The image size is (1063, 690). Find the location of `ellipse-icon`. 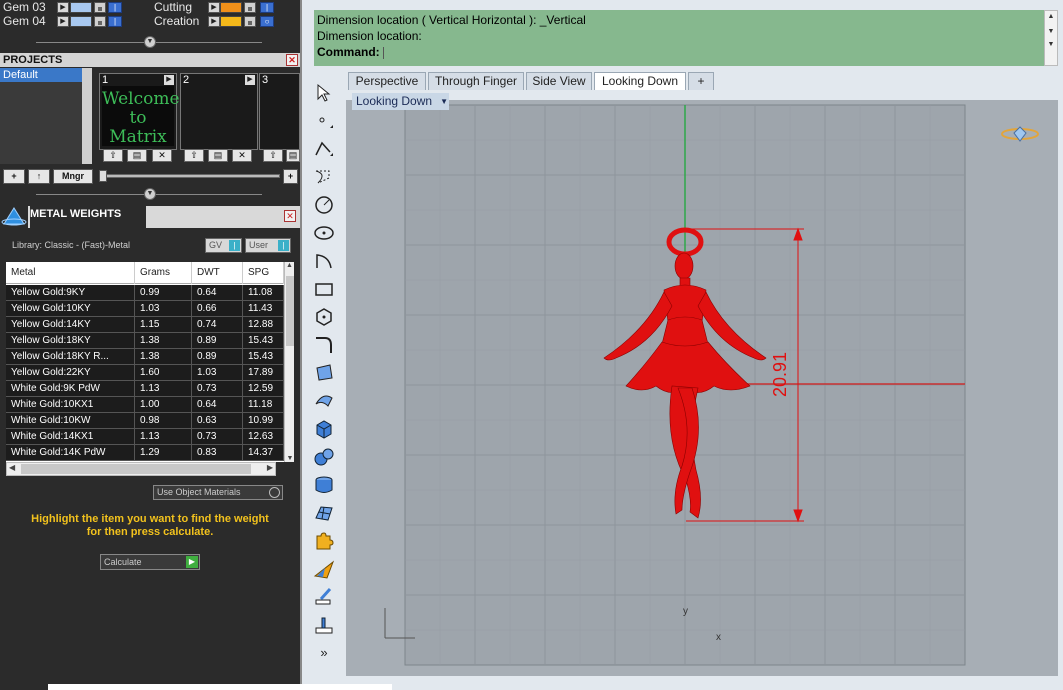

ellipse-icon is located at coordinates (324, 233).